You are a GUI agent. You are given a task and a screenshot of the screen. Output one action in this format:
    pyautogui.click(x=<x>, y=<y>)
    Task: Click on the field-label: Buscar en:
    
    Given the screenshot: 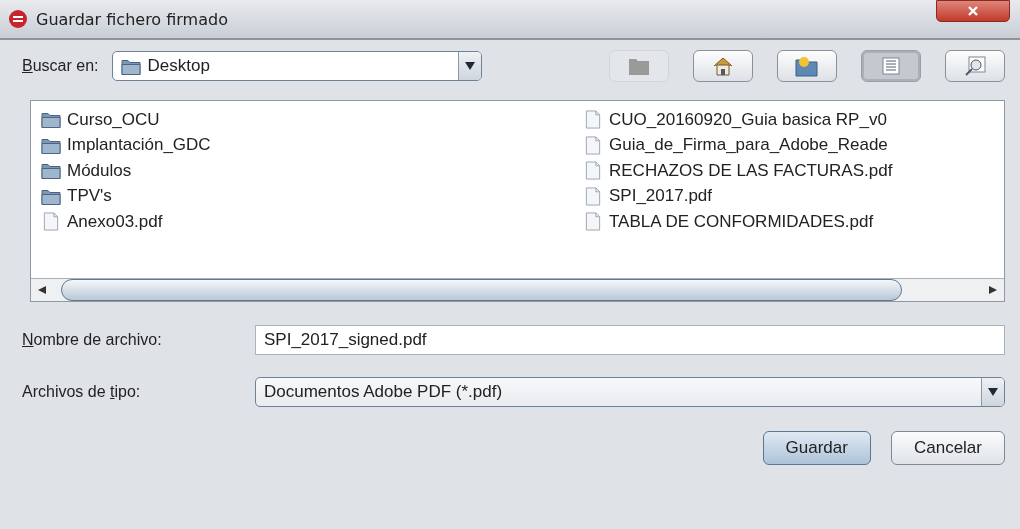 What is the action you would take?
    pyautogui.click(x=60, y=66)
    